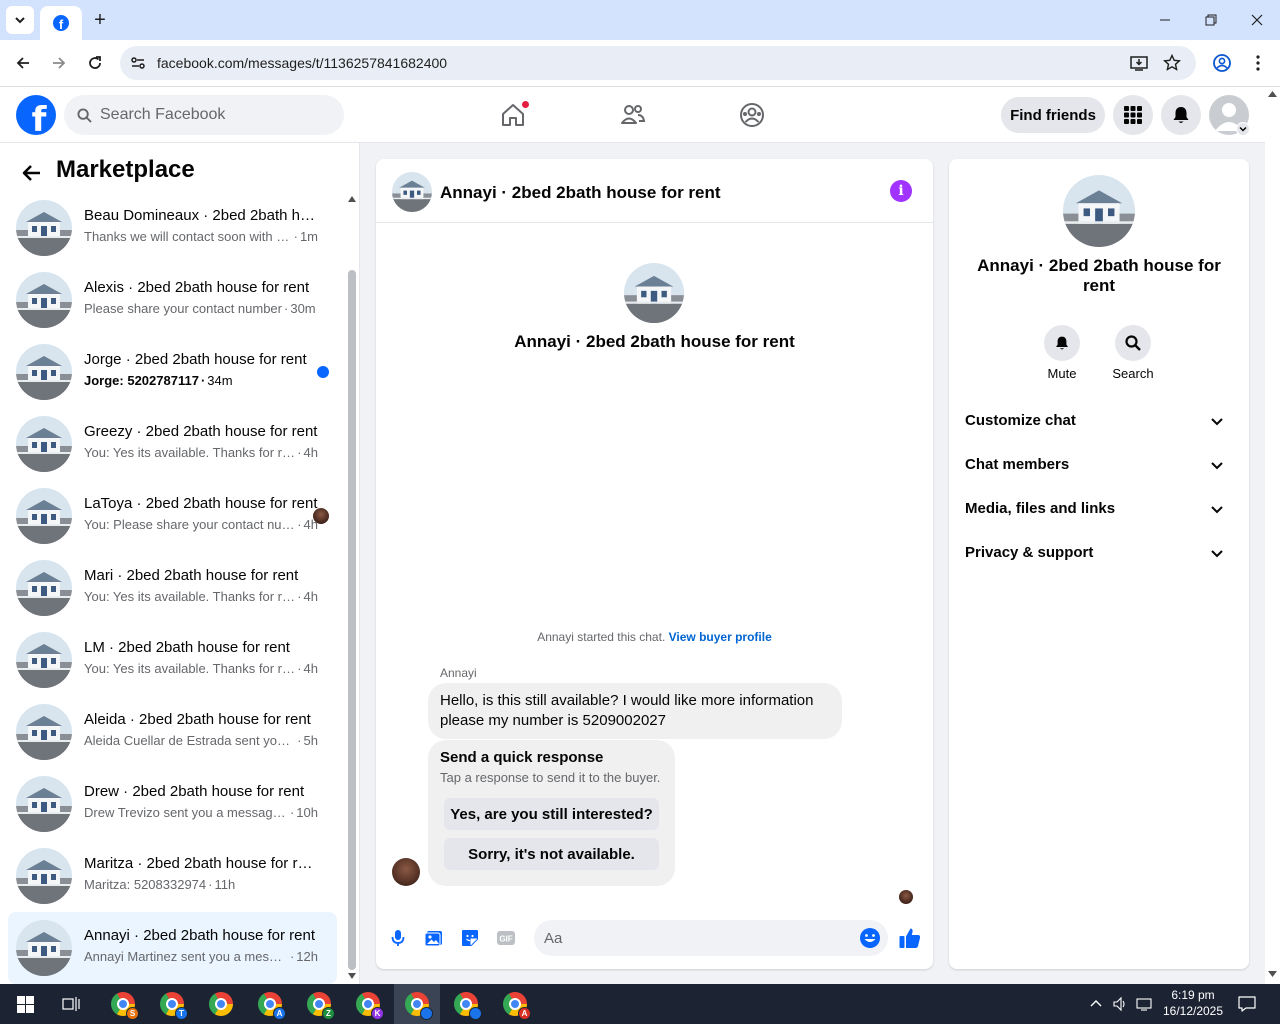 The image size is (1280, 1024). Describe the element at coordinates (100, 20) in the screenshot. I see `new-tab-button: +` at that location.